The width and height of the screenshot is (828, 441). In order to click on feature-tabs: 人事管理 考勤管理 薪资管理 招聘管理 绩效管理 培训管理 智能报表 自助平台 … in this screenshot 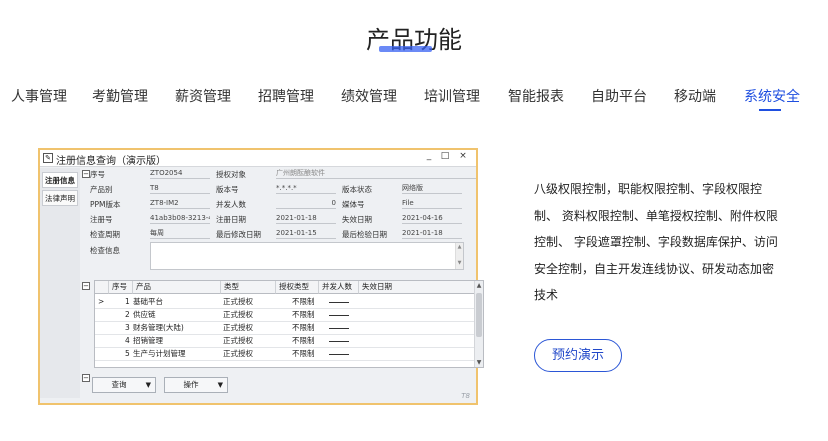, I will do `click(414, 98)`.